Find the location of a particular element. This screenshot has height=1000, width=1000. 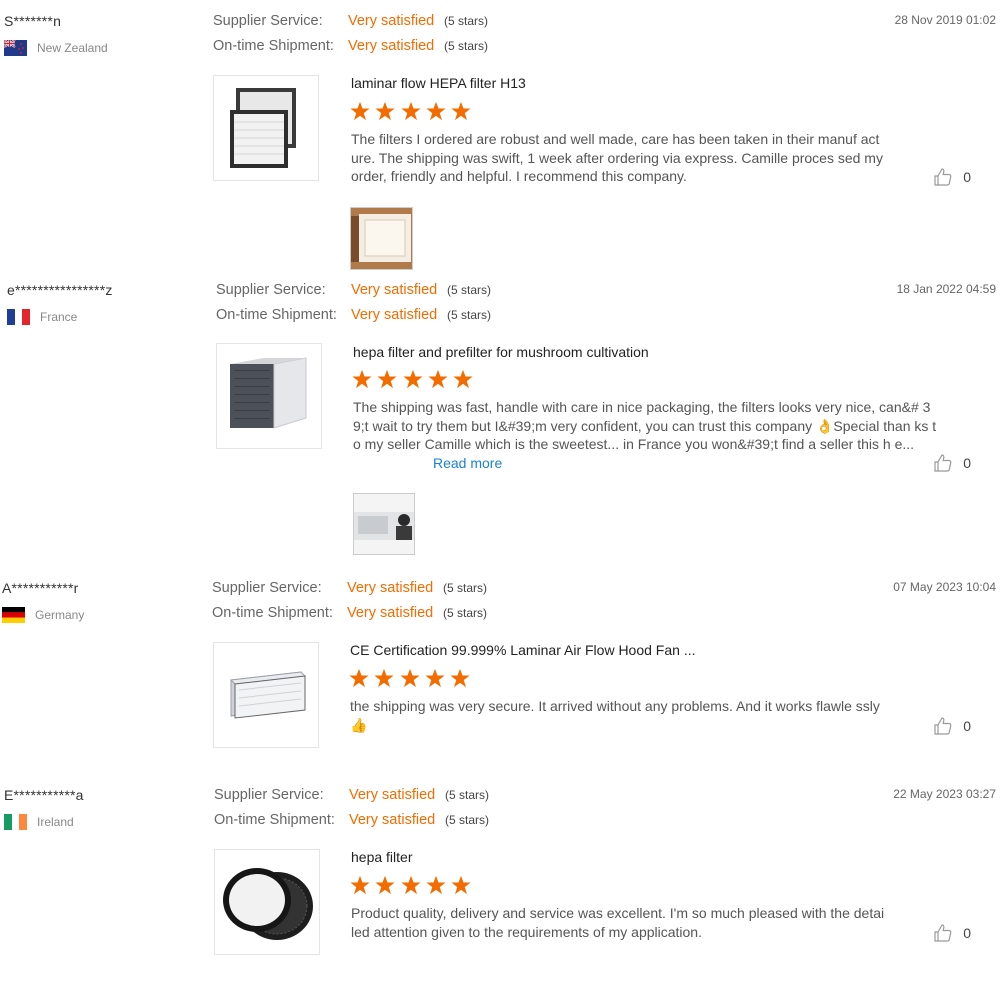

review-photo-image is located at coordinates (384, 524).